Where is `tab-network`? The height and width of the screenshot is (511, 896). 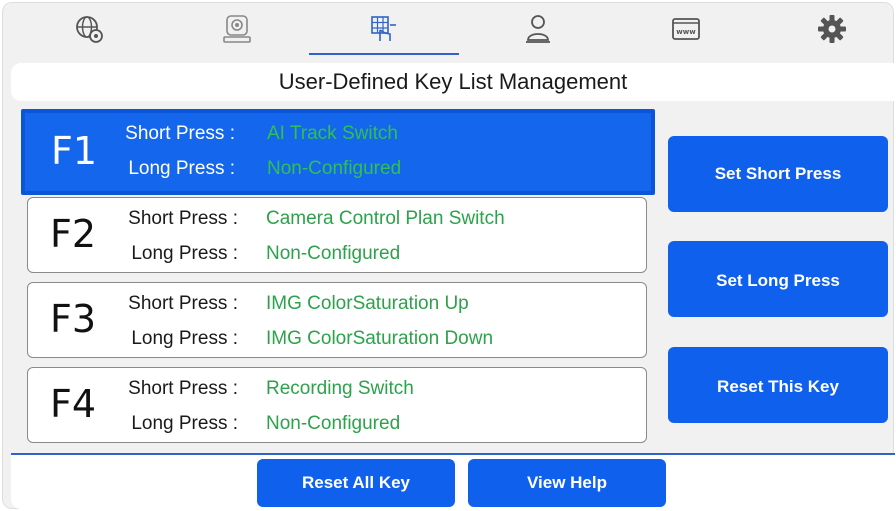
tab-network is located at coordinates (89, 29).